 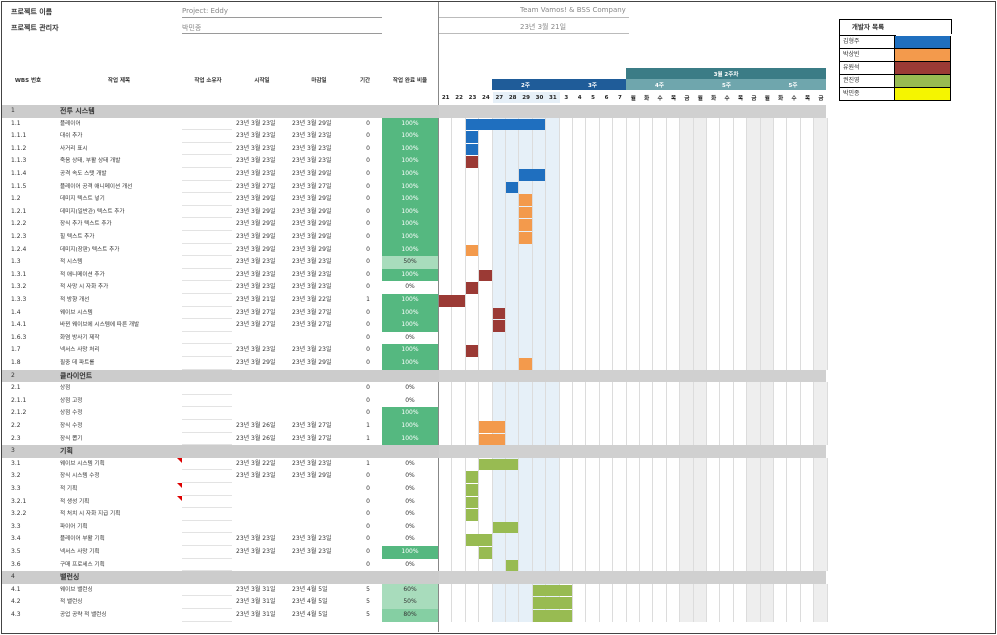 What do you see at coordinates (264, 464) in the screenshot?
I see `start-date: 23년 3월 22일` at bounding box center [264, 464].